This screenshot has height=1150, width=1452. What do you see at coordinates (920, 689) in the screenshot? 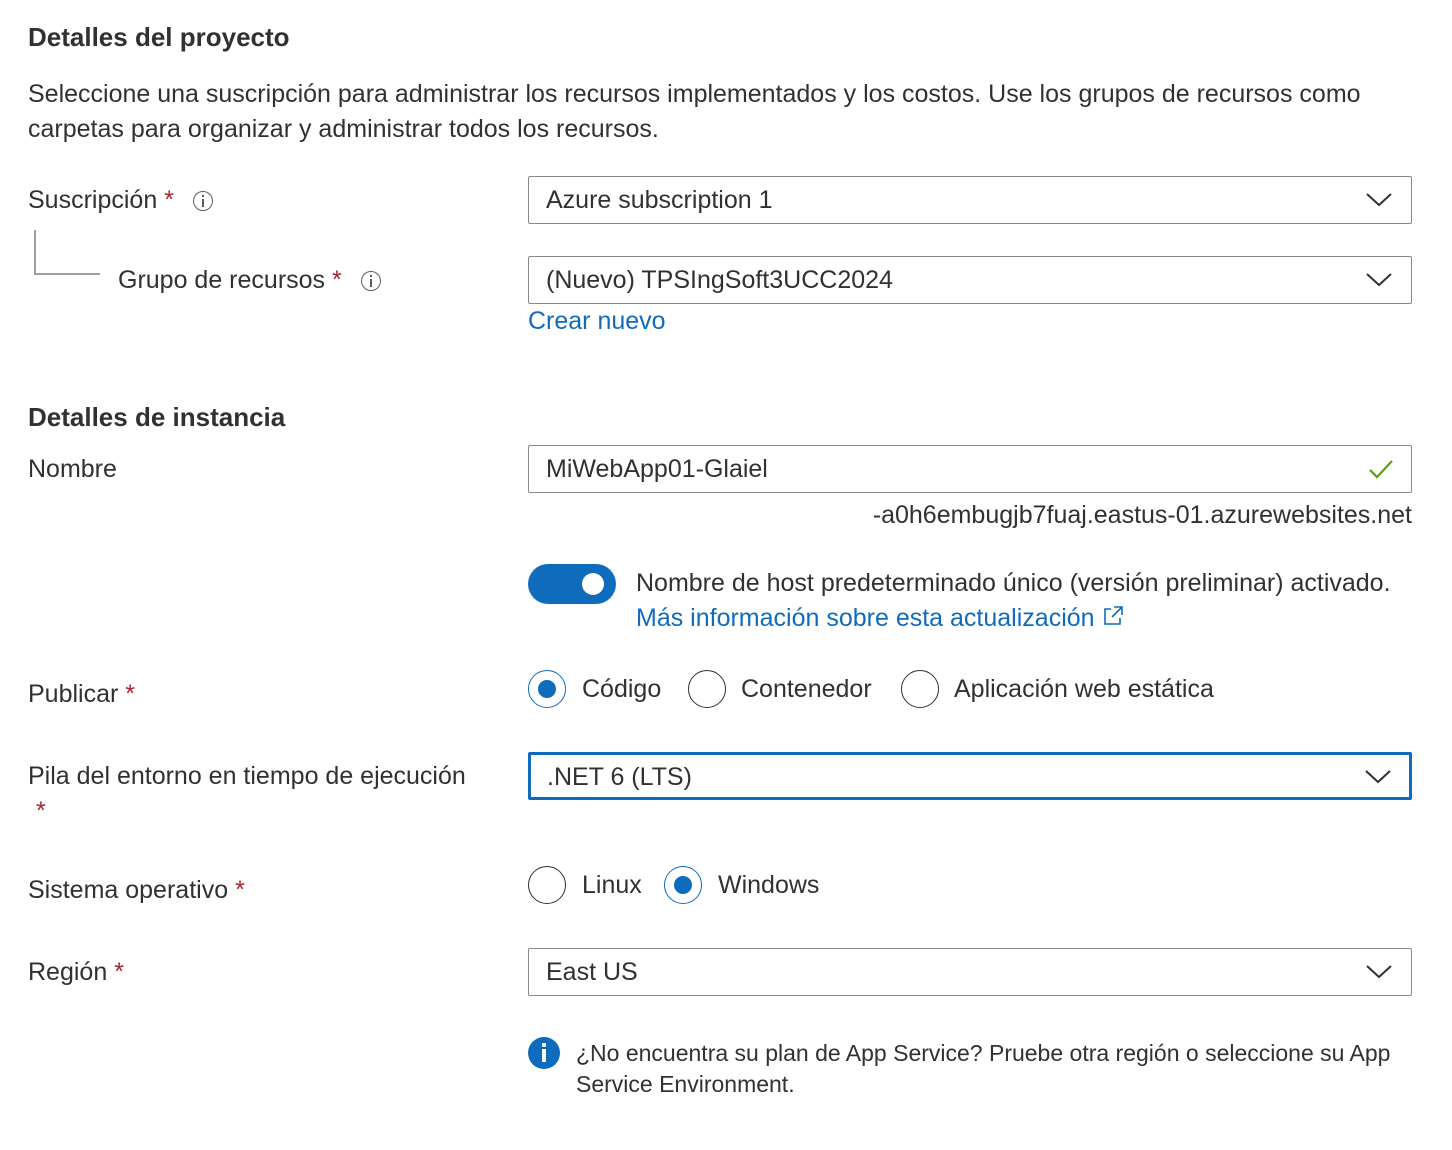
I see `radio-static-web-app` at bounding box center [920, 689].